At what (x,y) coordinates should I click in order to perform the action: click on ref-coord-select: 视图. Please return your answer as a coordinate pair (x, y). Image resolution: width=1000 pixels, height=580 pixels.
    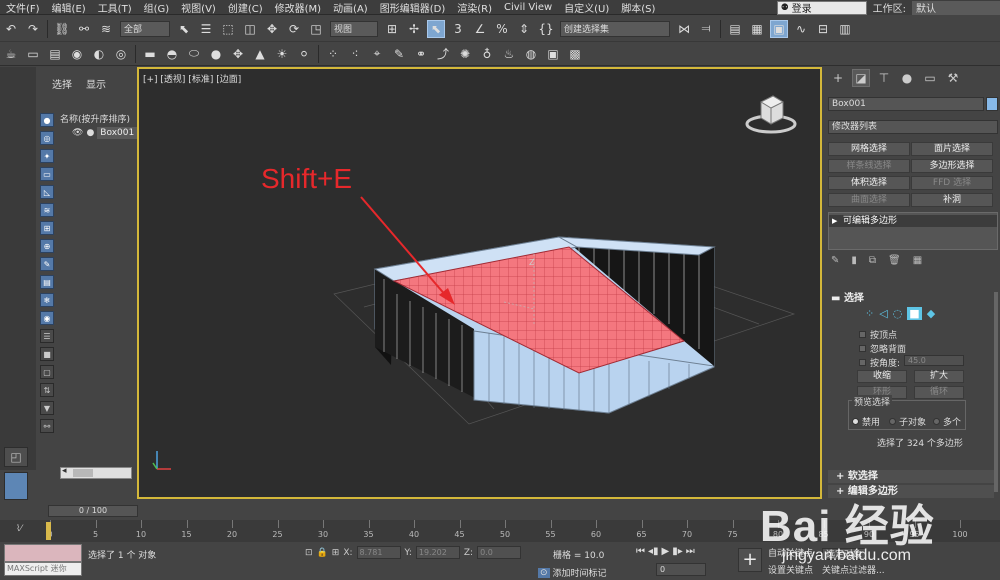
    Looking at the image, I should click on (354, 28).